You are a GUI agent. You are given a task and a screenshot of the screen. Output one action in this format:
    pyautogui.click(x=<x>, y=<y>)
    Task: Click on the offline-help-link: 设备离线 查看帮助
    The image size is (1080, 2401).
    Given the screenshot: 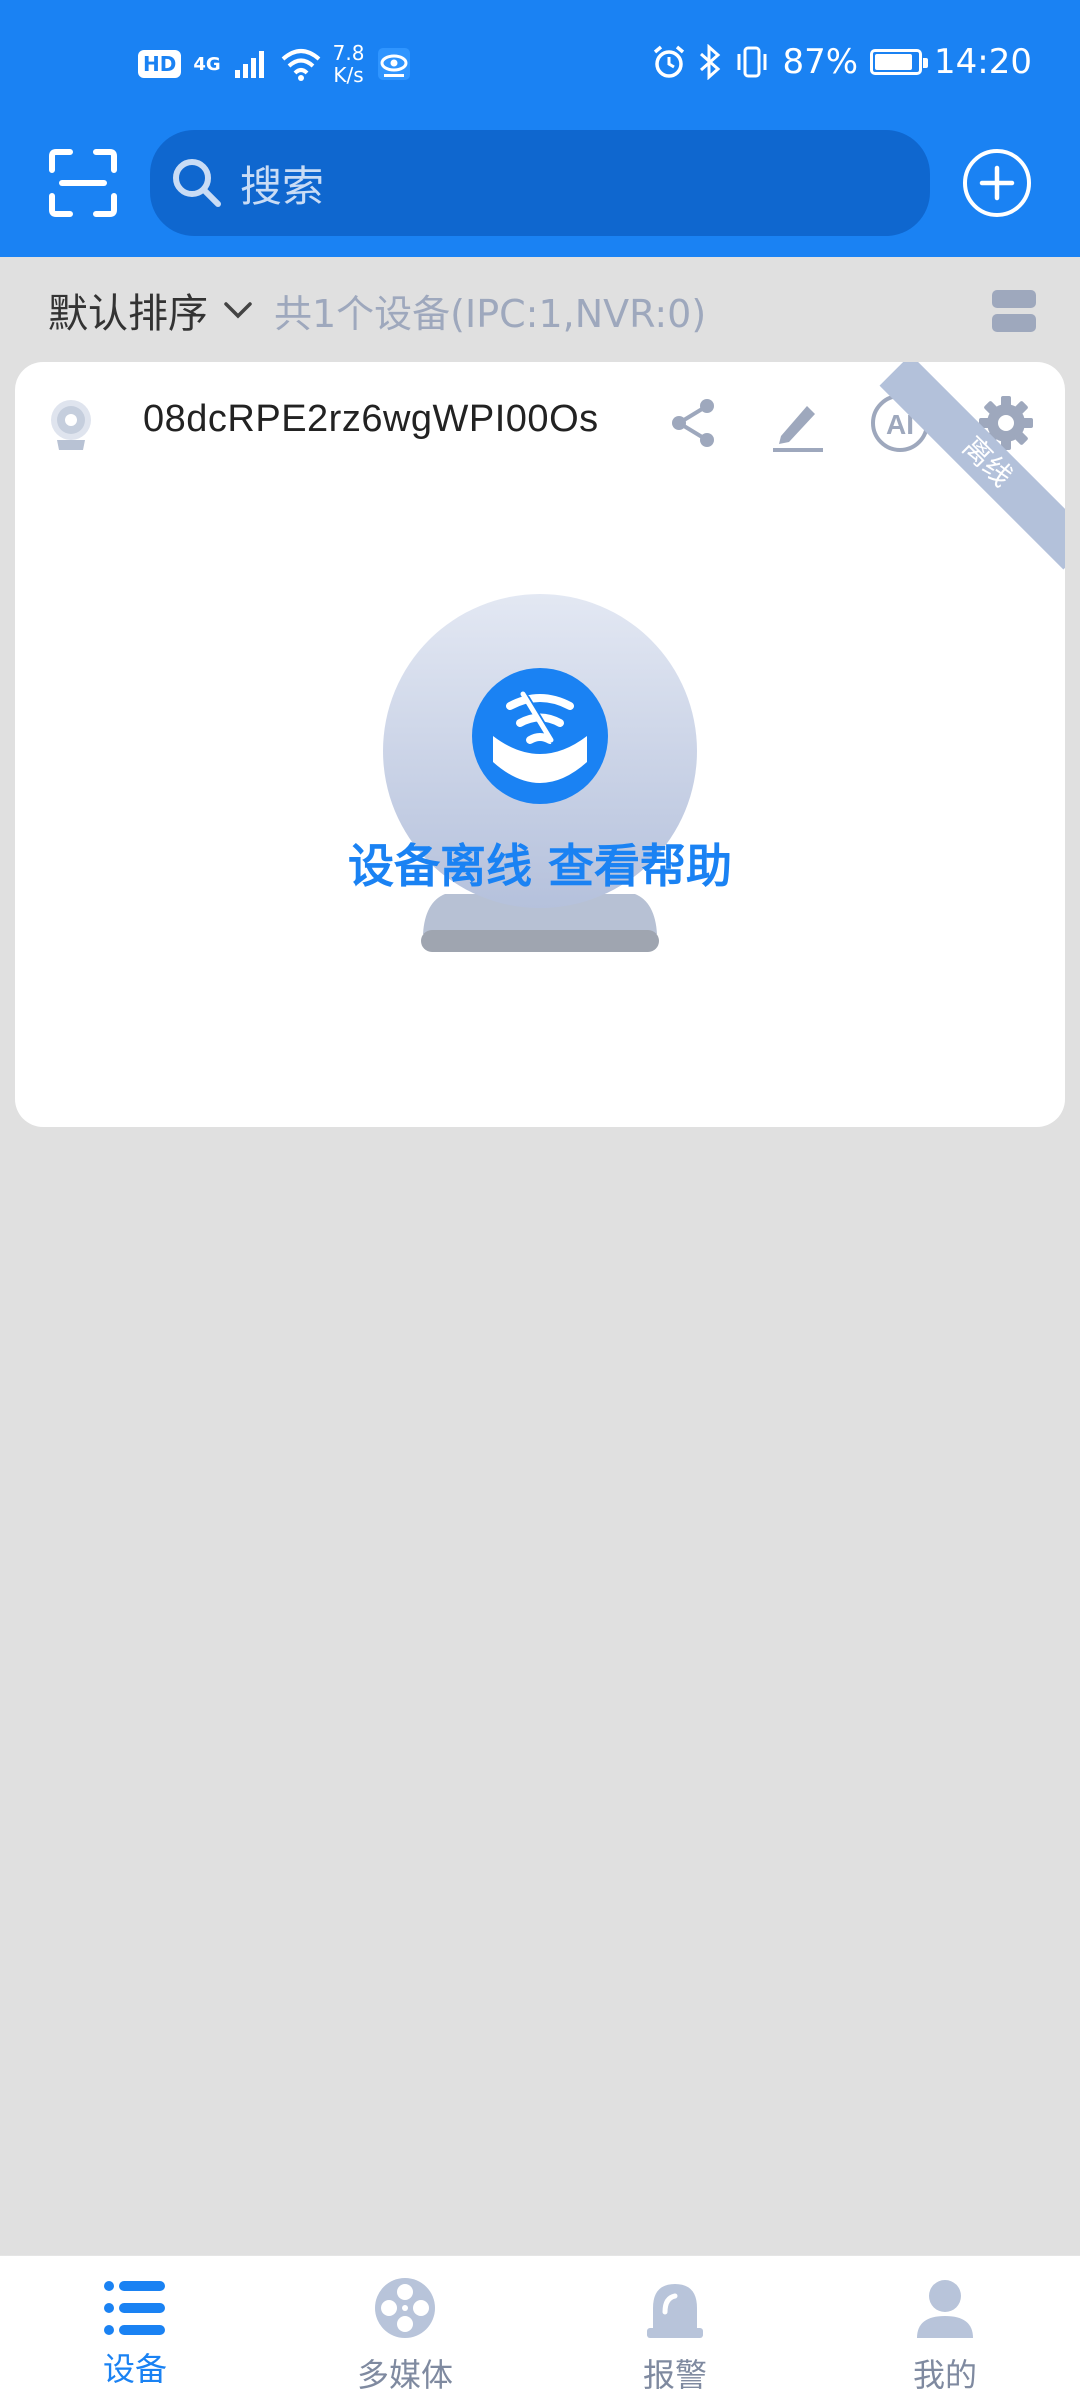 What is the action you would take?
    pyautogui.click(x=540, y=863)
    